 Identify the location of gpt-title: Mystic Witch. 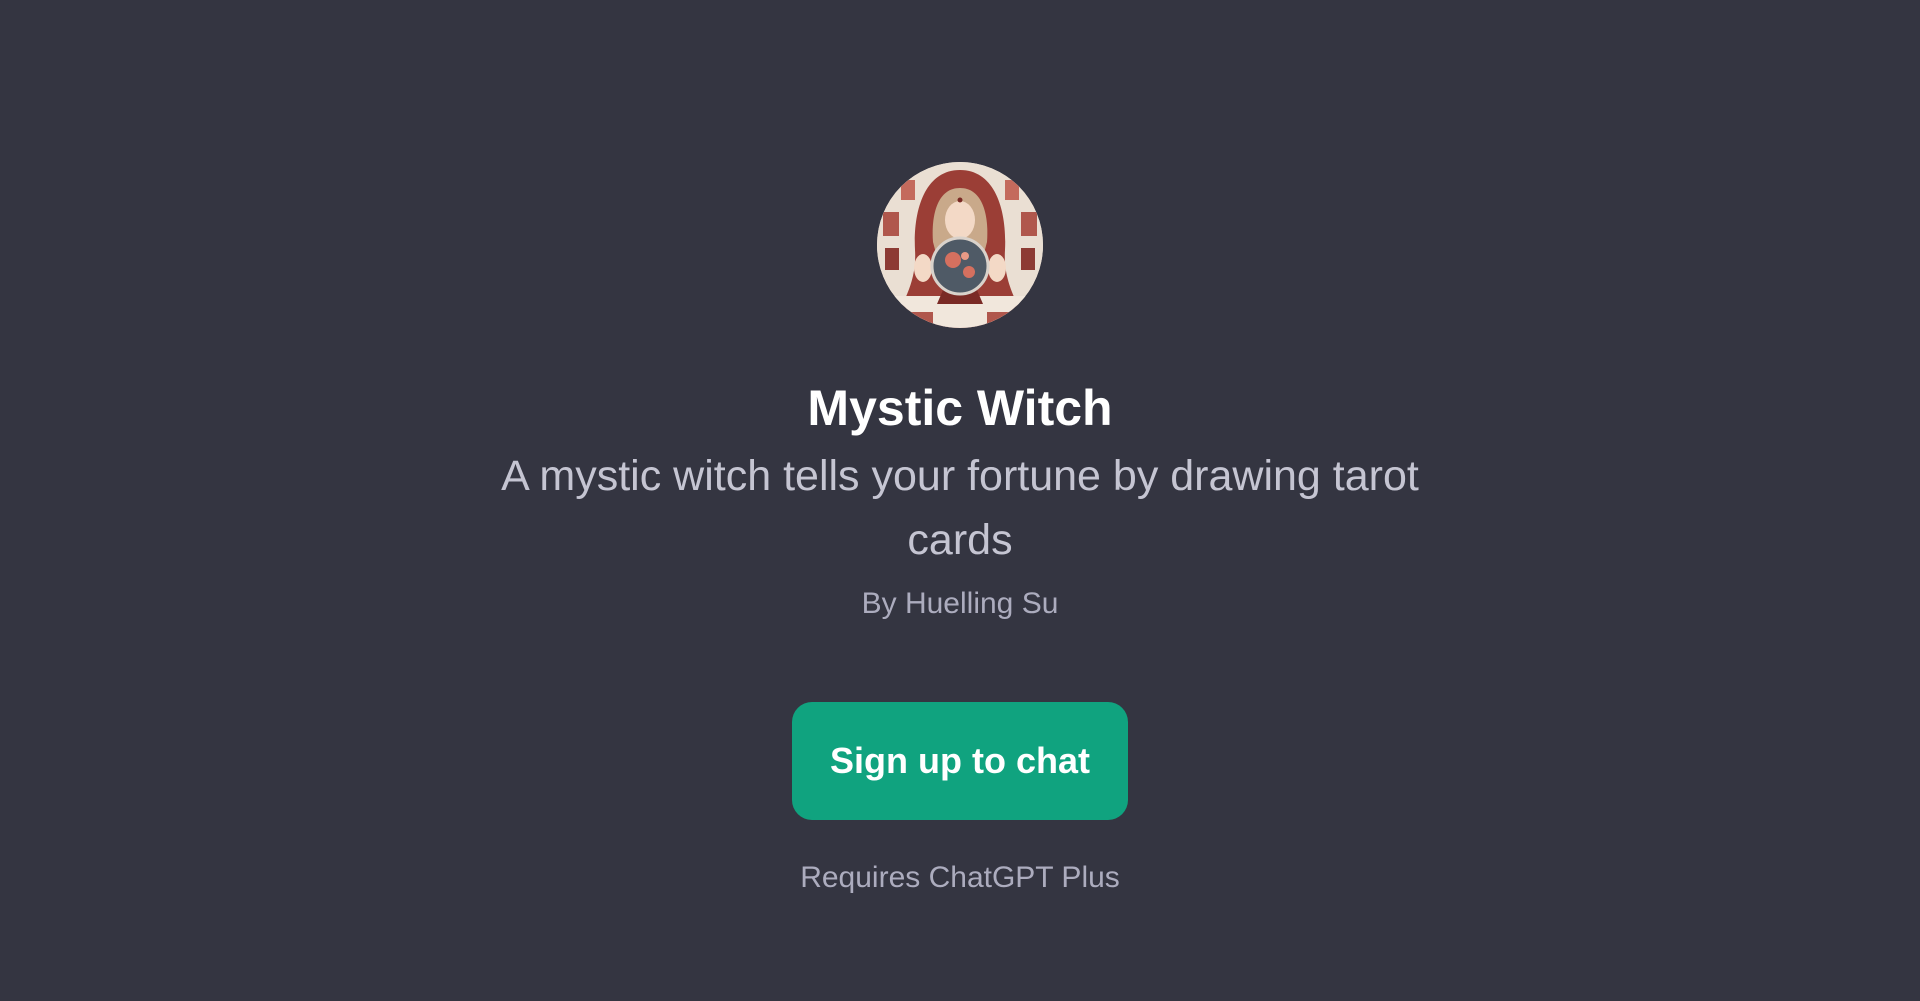
(960, 408).